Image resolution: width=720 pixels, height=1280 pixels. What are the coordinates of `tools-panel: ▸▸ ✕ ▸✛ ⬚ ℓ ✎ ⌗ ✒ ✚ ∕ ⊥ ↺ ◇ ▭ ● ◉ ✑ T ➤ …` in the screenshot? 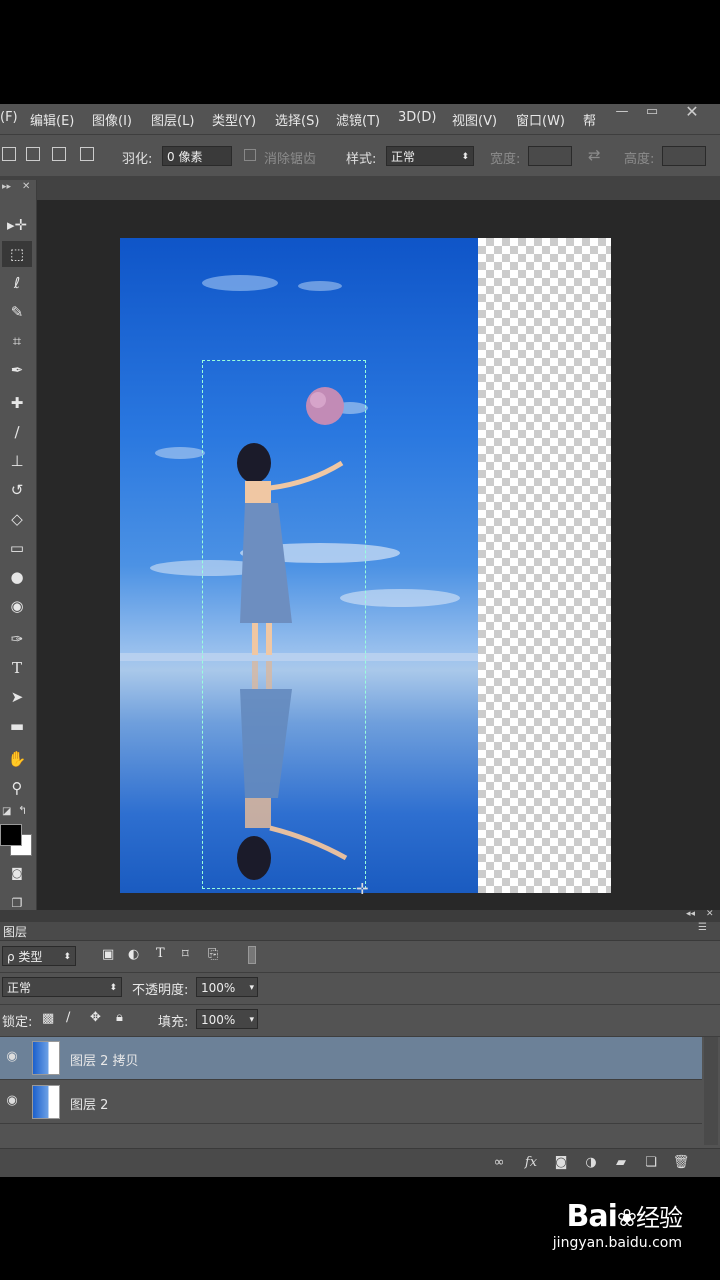 It's located at (18, 545).